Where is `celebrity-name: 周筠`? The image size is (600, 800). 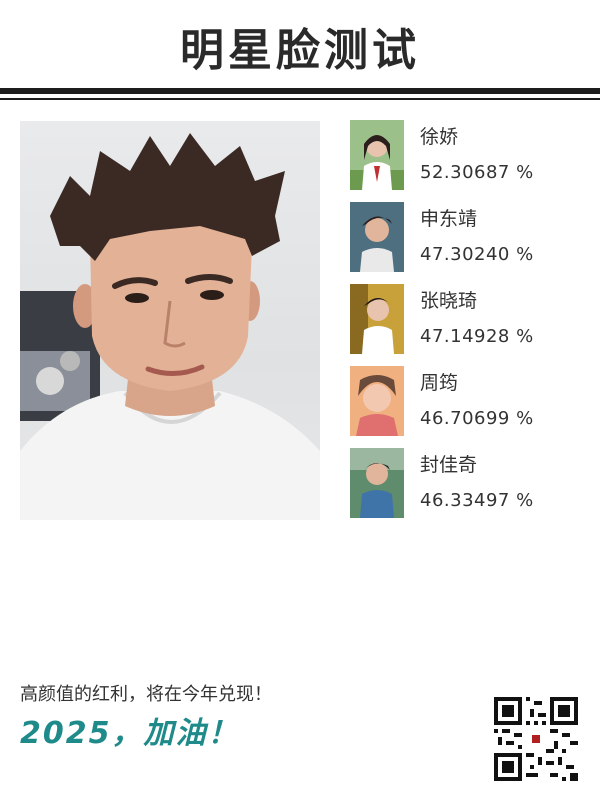
celebrity-name: 周筠 is located at coordinates (439, 383).